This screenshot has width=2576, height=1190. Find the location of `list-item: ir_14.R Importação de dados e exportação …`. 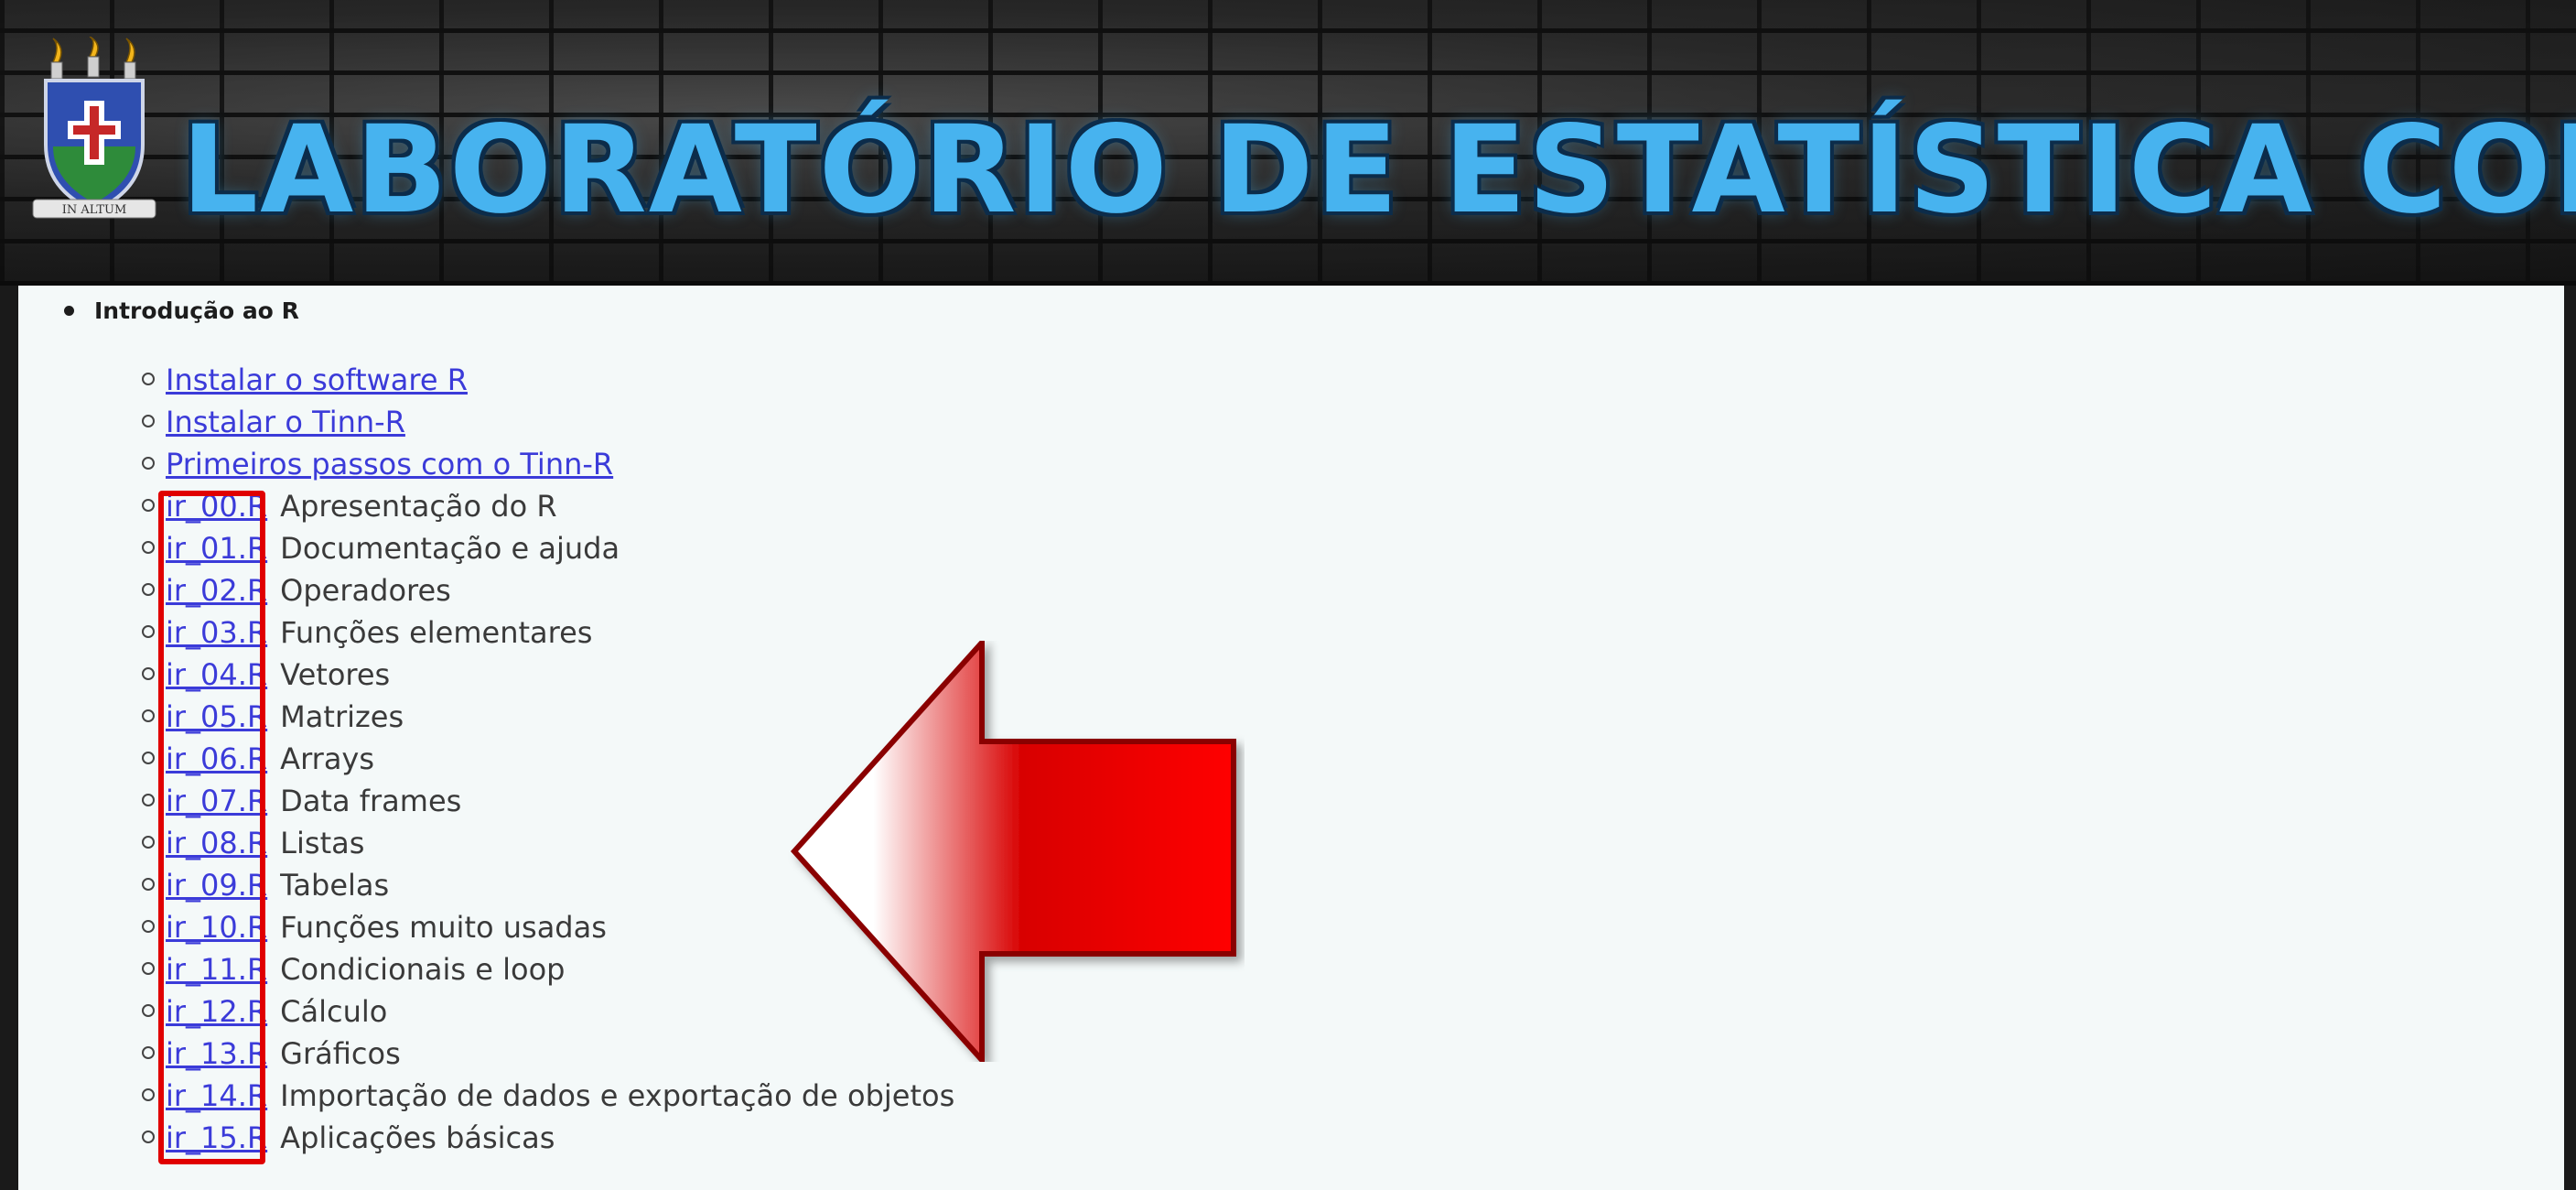

list-item: ir_14.R Importação de dados e exportação … is located at coordinates (548, 1096).